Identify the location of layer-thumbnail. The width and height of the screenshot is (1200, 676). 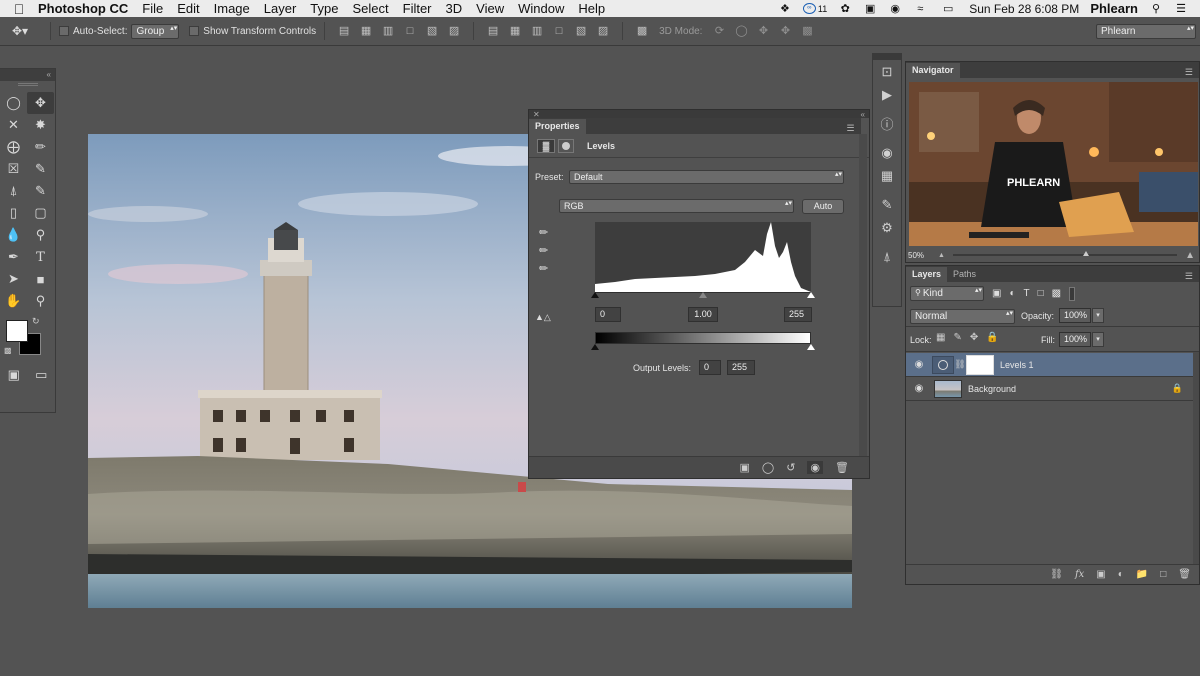
(948, 388).